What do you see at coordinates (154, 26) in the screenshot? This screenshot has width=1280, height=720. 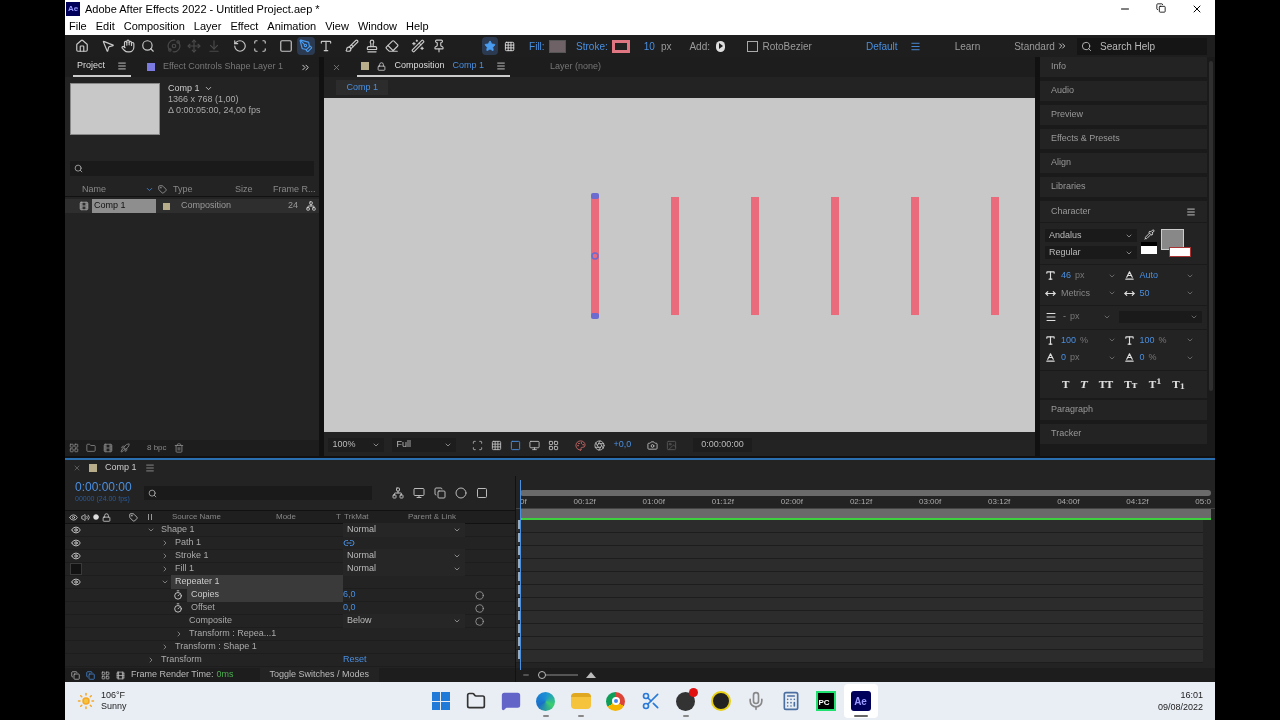 I see `menu-item: Composition` at bounding box center [154, 26].